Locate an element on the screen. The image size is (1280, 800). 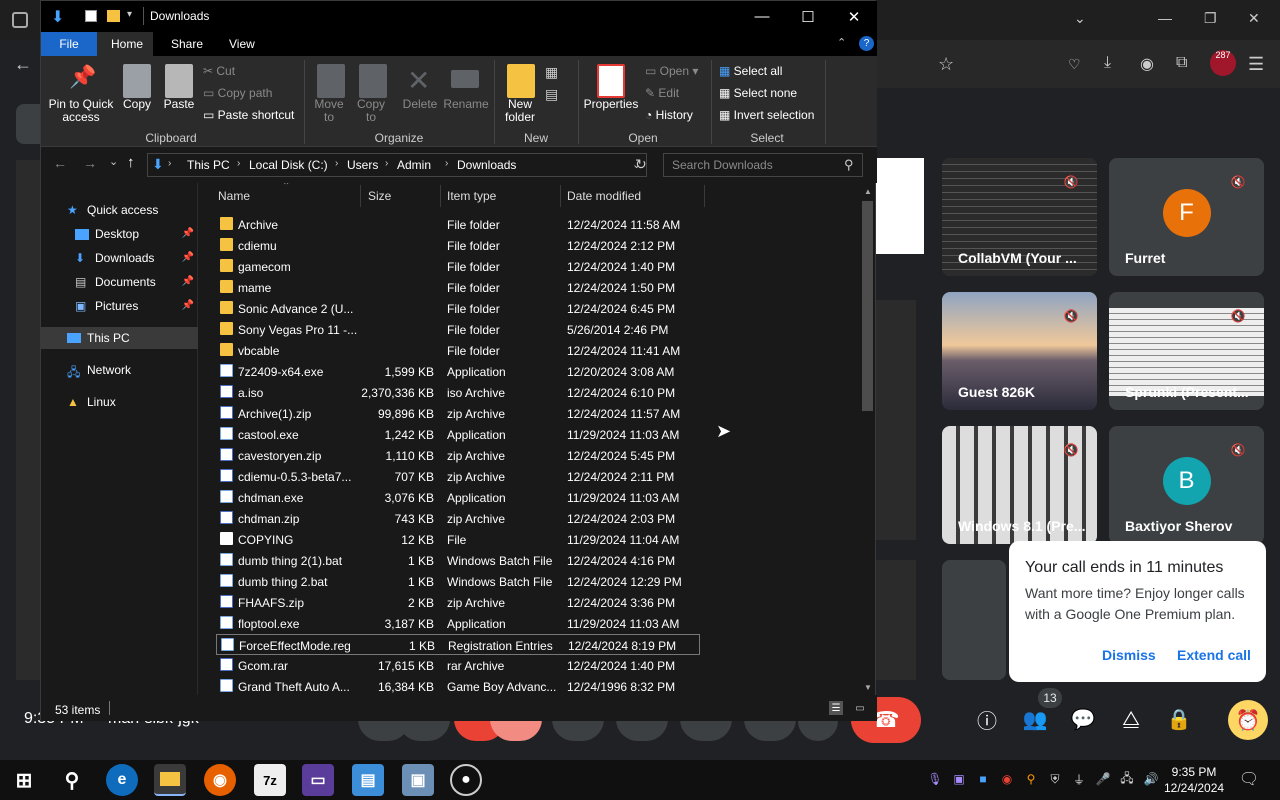
details-view-icon: ☰ is located at coordinates (836, 708).